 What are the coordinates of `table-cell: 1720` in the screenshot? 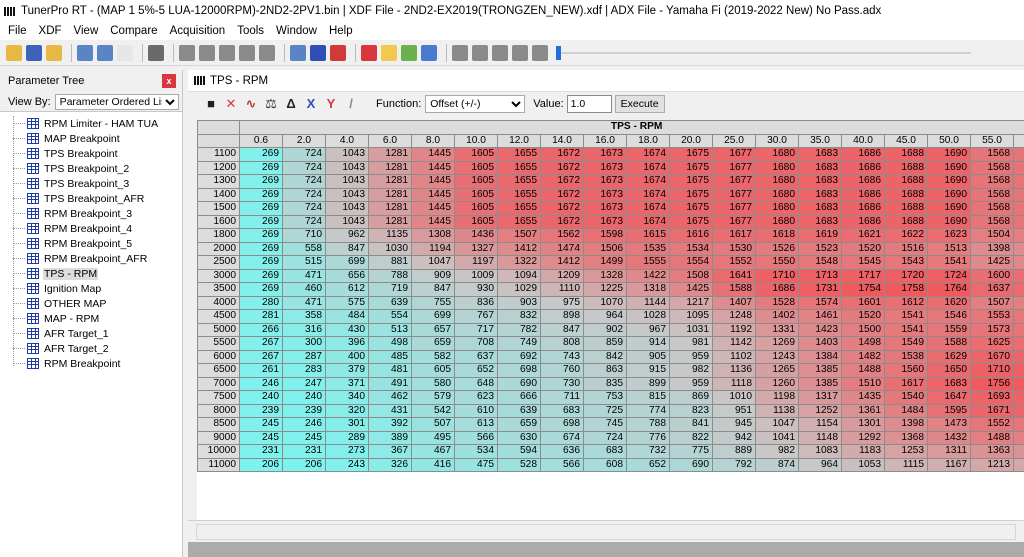 It's located at (906, 275).